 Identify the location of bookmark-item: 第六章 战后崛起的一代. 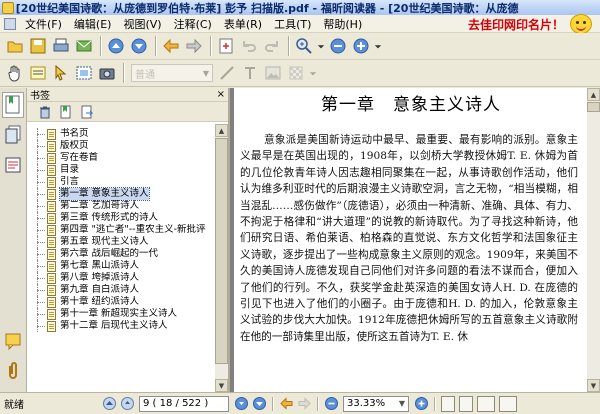
(121, 254).